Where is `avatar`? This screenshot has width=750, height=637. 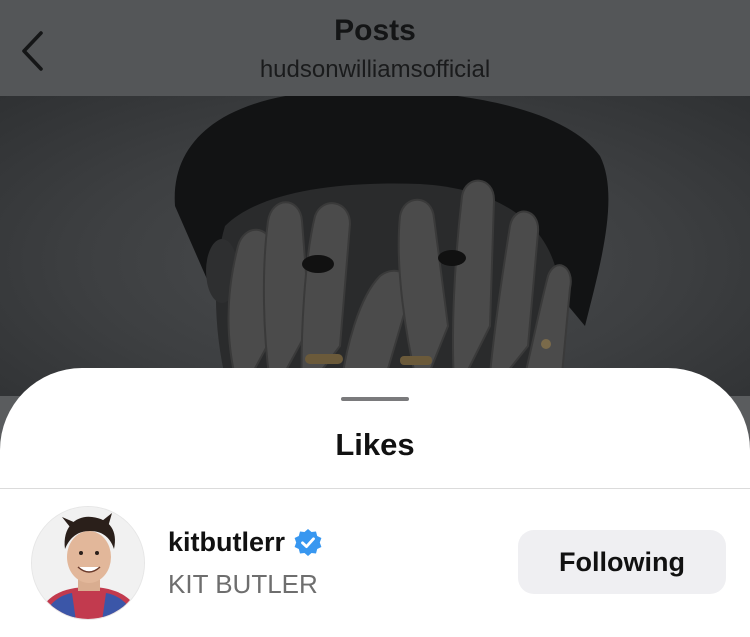
avatar is located at coordinates (88, 563).